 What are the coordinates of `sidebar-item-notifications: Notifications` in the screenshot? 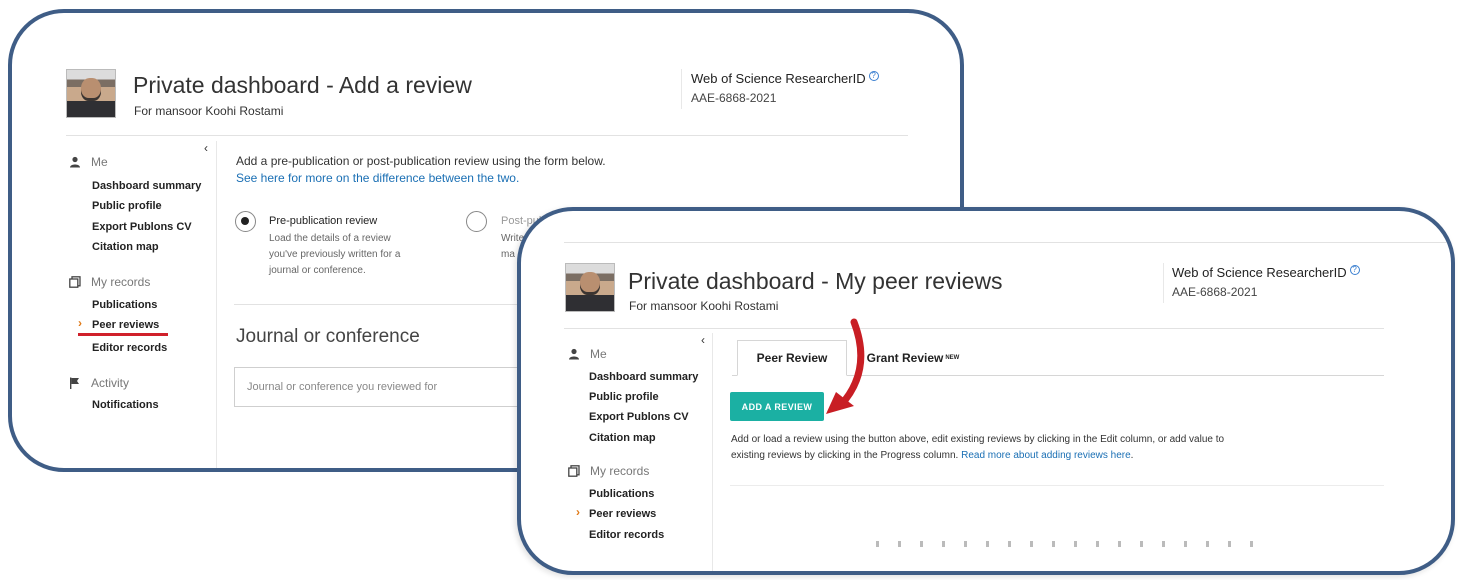 It's located at (125, 405).